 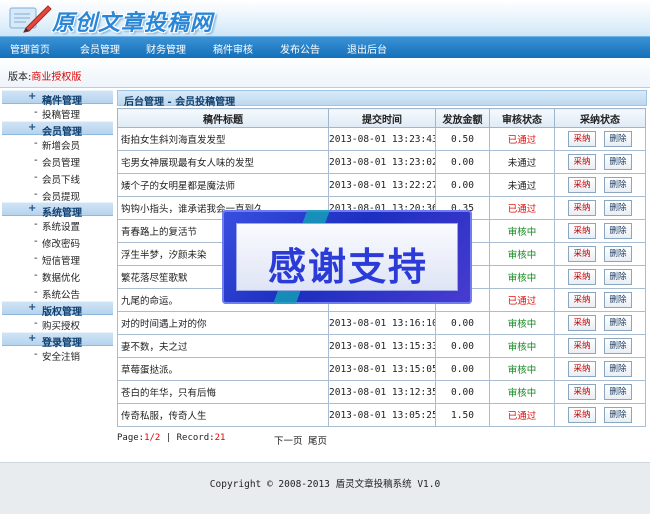 I want to click on cell-time: 2013-08-01 13:23:02, so click(x=382, y=162).